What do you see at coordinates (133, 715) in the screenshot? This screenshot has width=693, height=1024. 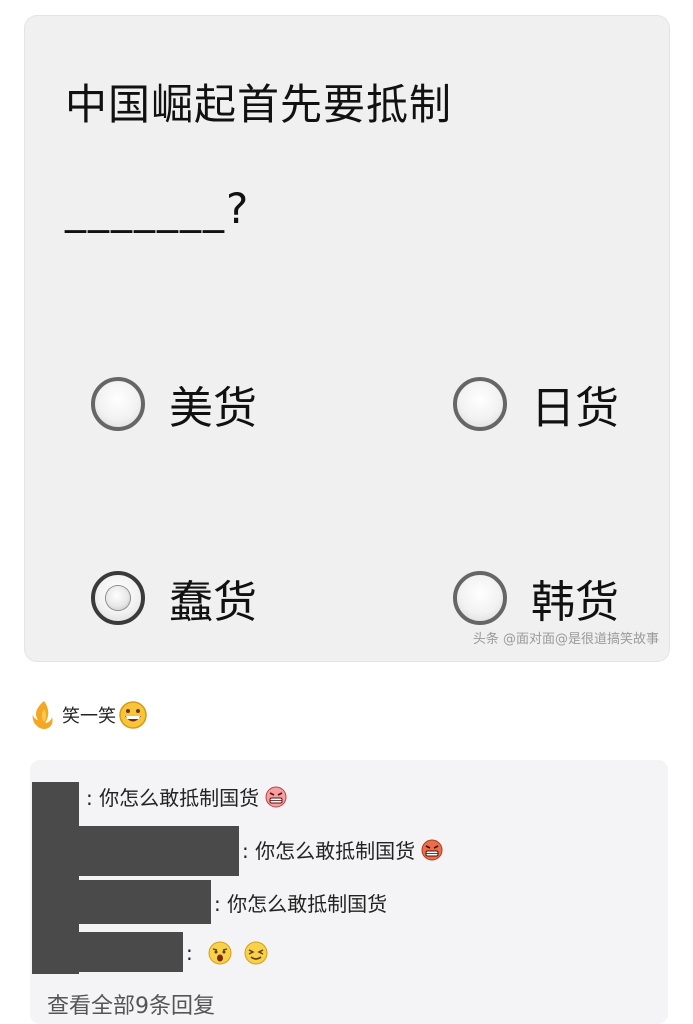 I see `grin-emoji-icon` at bounding box center [133, 715].